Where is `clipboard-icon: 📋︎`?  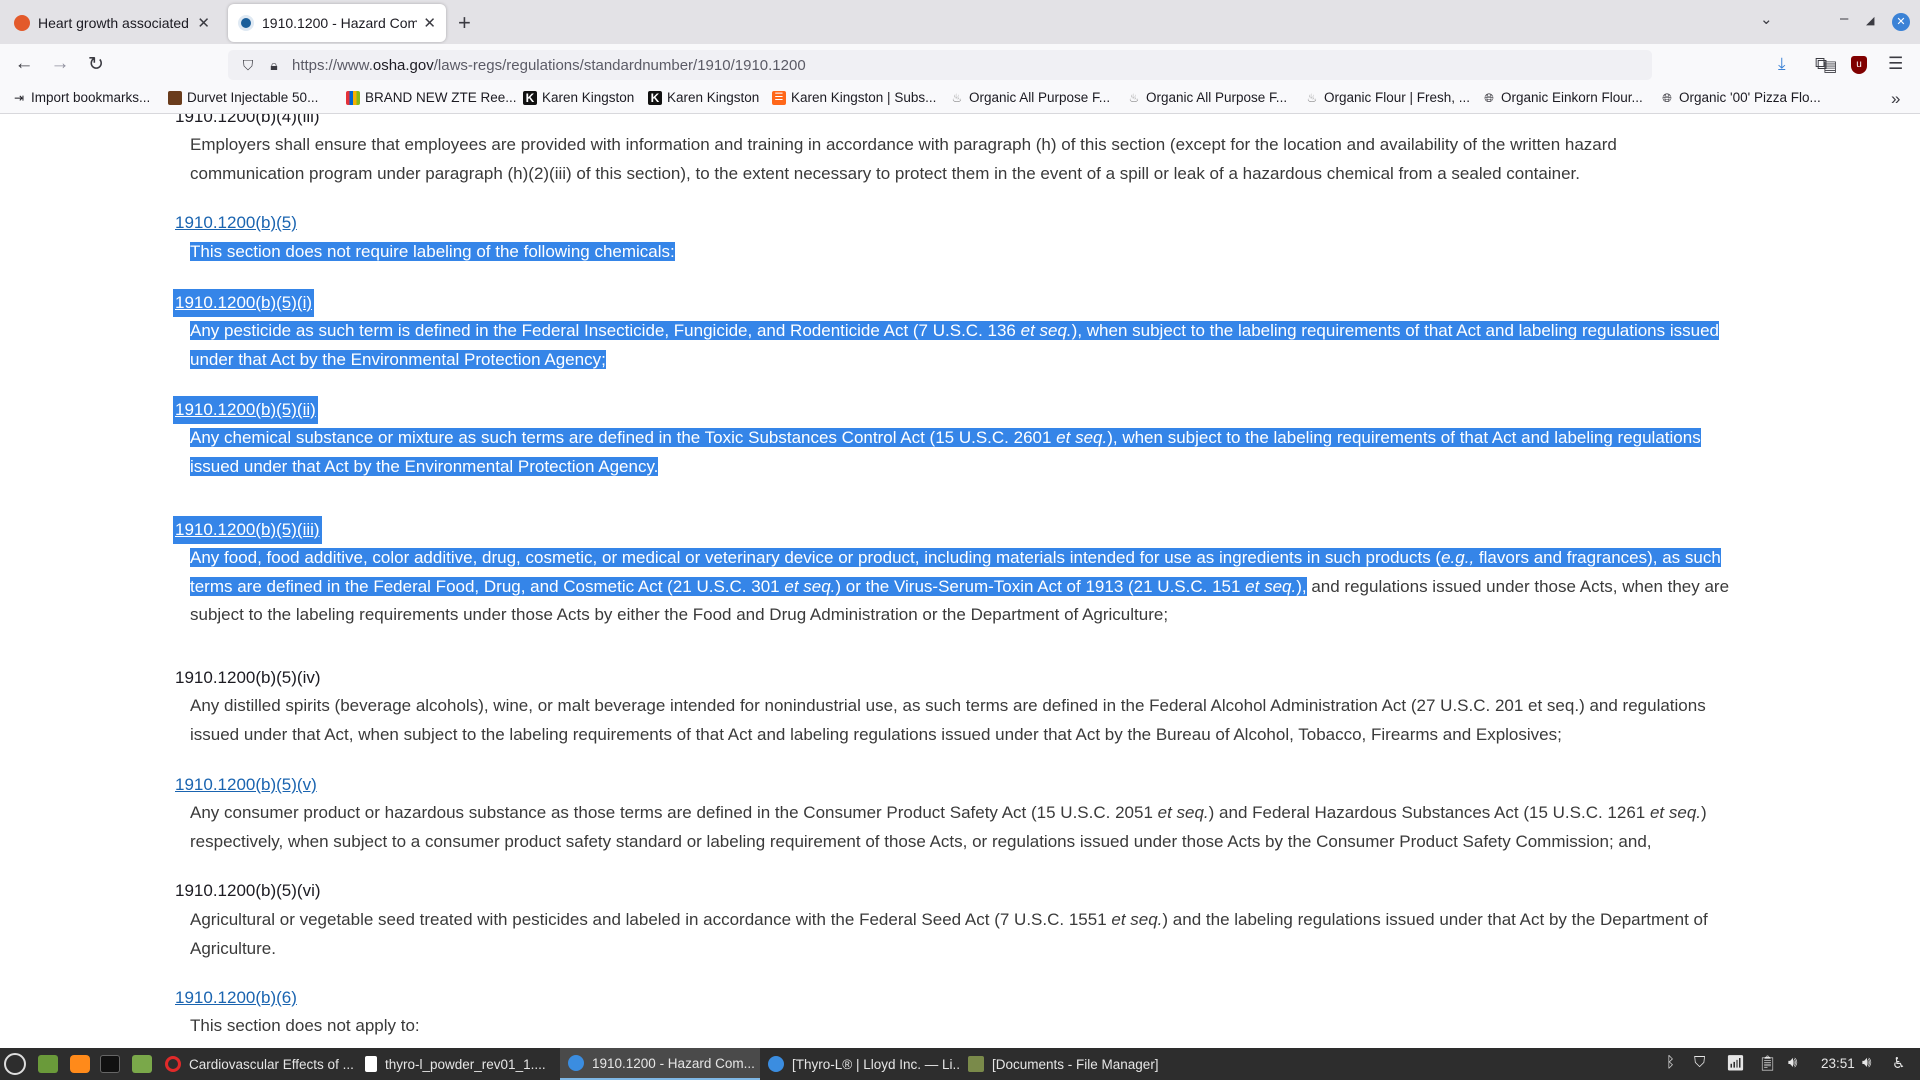 clipboard-icon: 📋︎ is located at coordinates (1767, 1063).